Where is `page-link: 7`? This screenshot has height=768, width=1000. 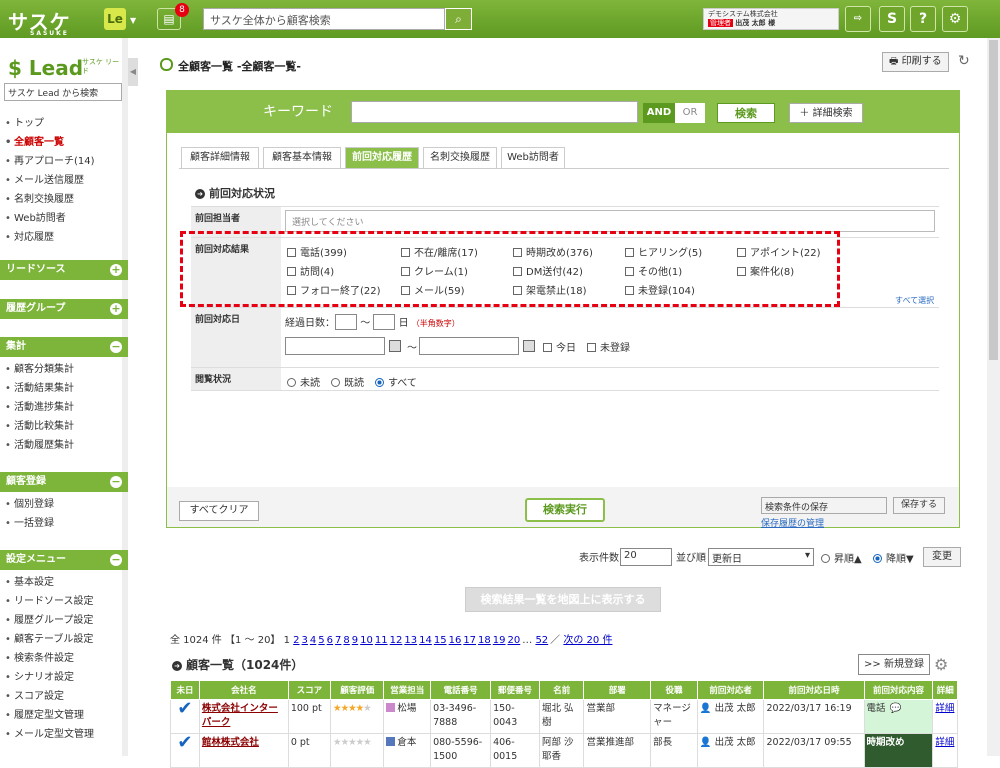
page-link: 7 is located at coordinates (338, 640).